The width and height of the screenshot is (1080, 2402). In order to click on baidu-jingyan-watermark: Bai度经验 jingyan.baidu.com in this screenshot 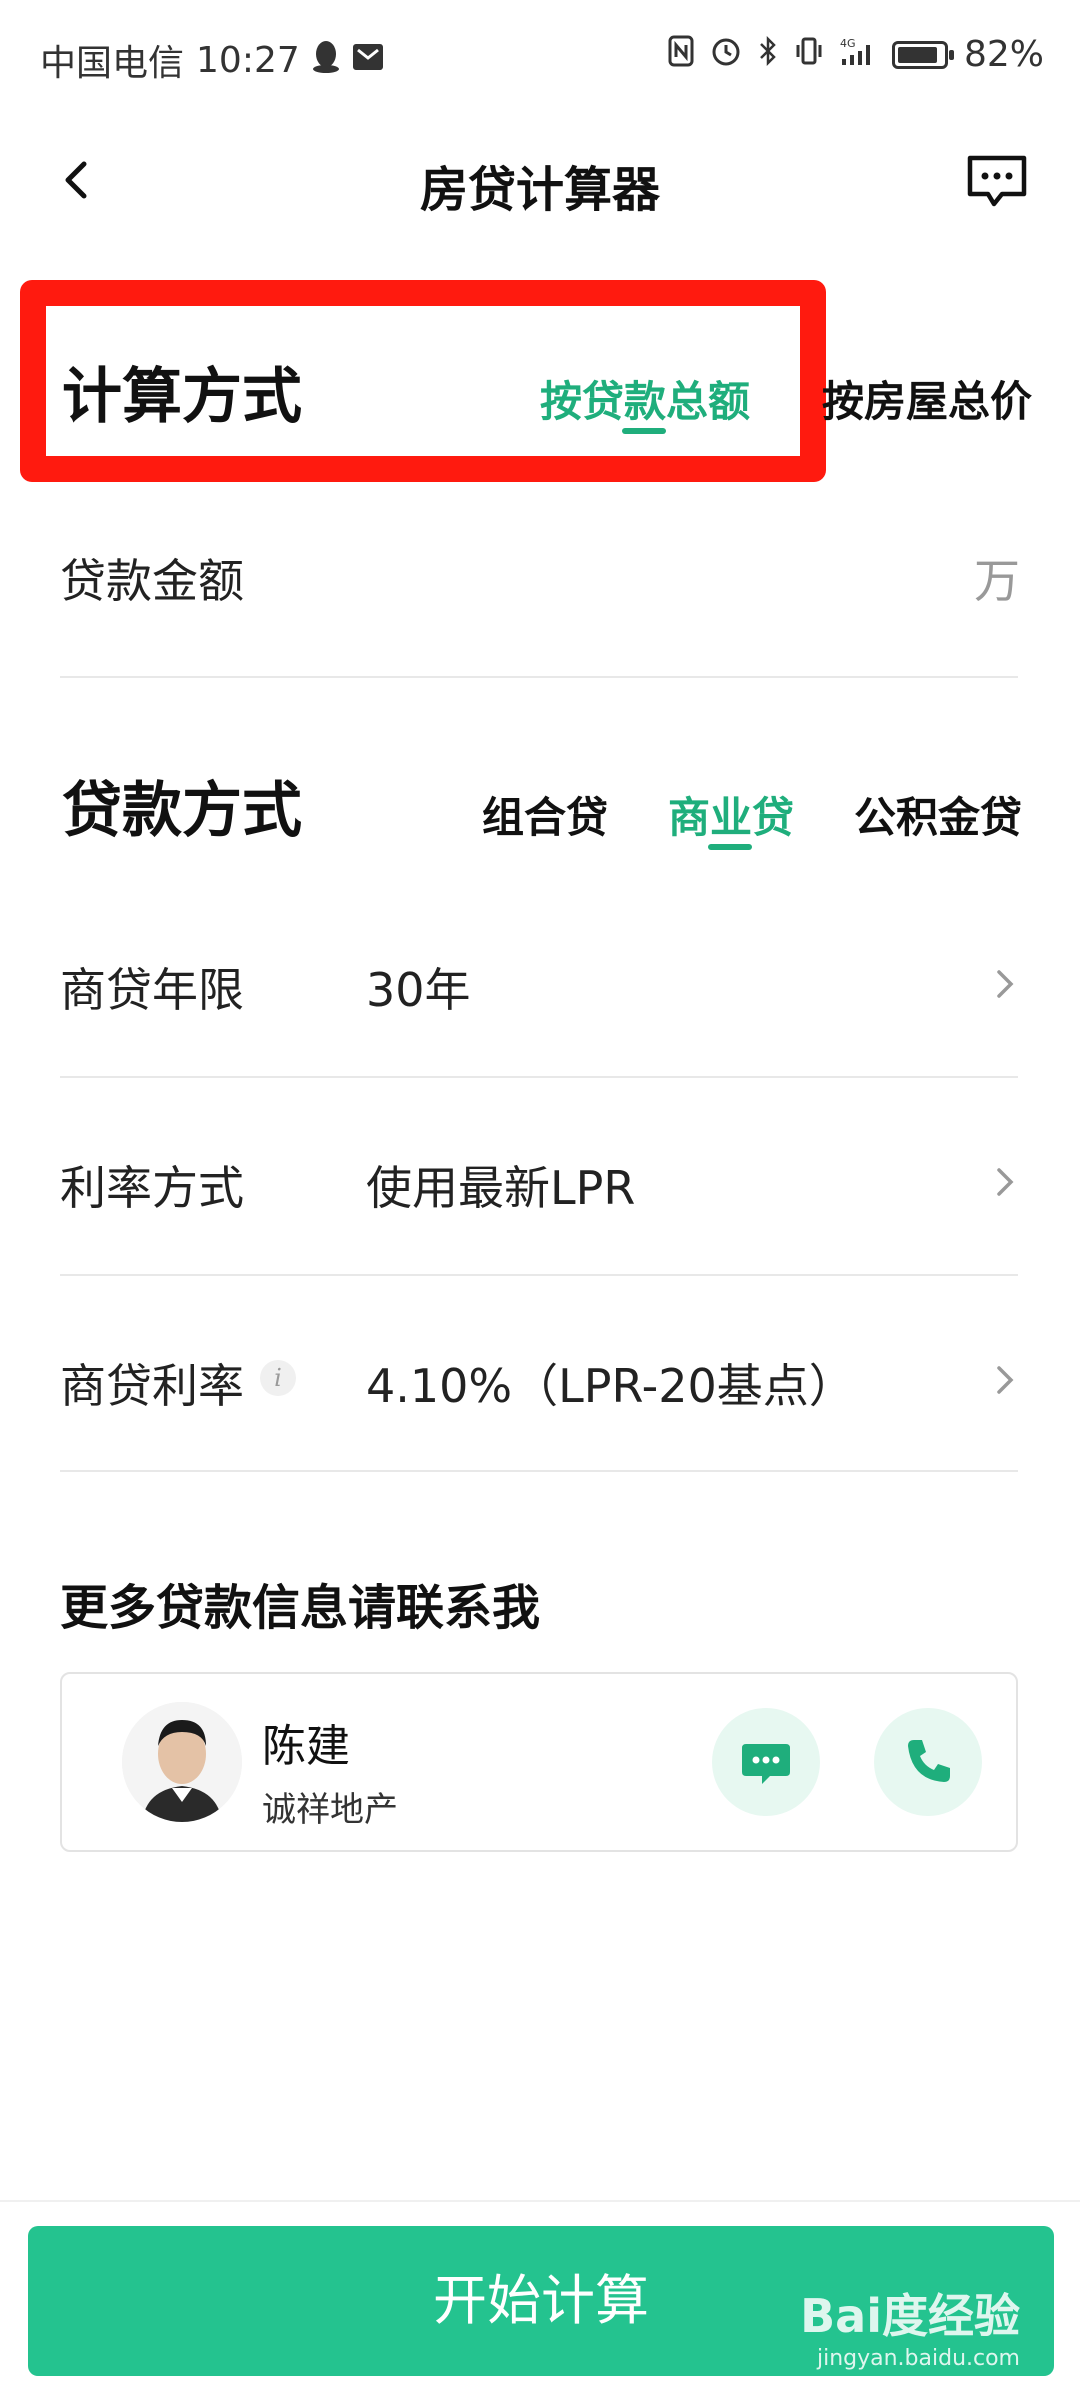, I will do `click(910, 2325)`.